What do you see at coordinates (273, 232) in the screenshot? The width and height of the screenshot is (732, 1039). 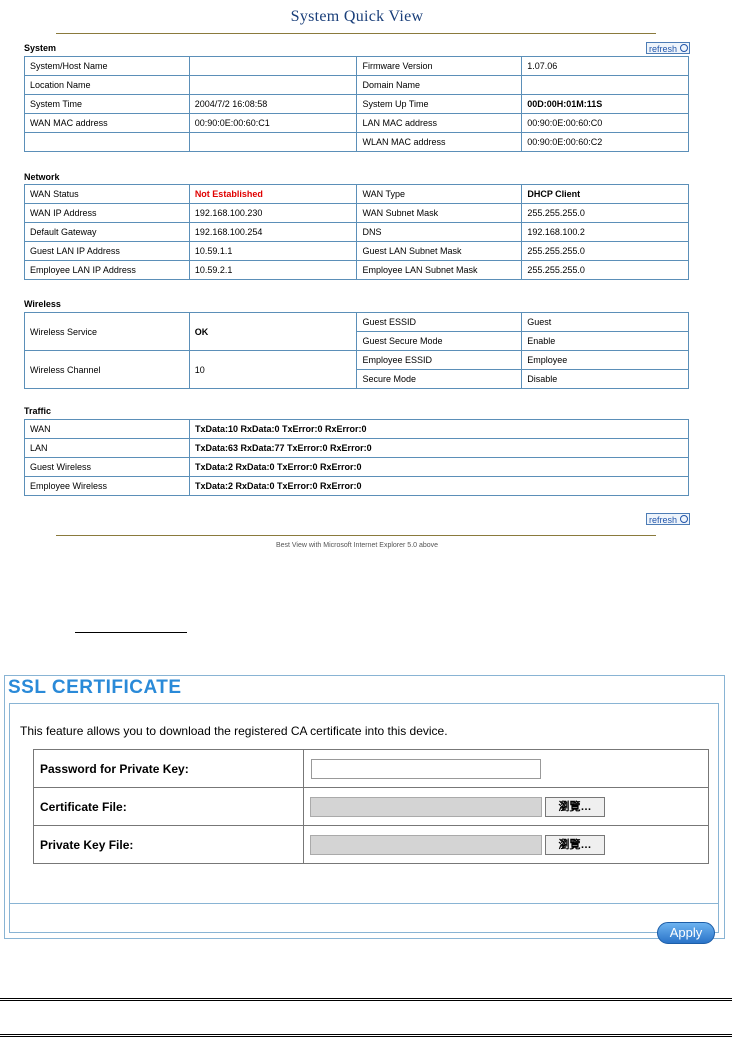 I see `table-cell: 192.168.100.254` at bounding box center [273, 232].